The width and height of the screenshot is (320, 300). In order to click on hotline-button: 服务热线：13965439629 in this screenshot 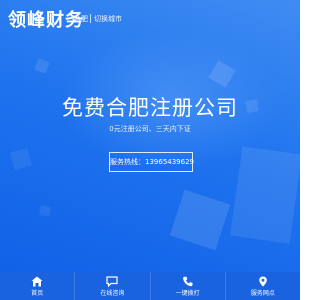, I will do `click(151, 162)`.